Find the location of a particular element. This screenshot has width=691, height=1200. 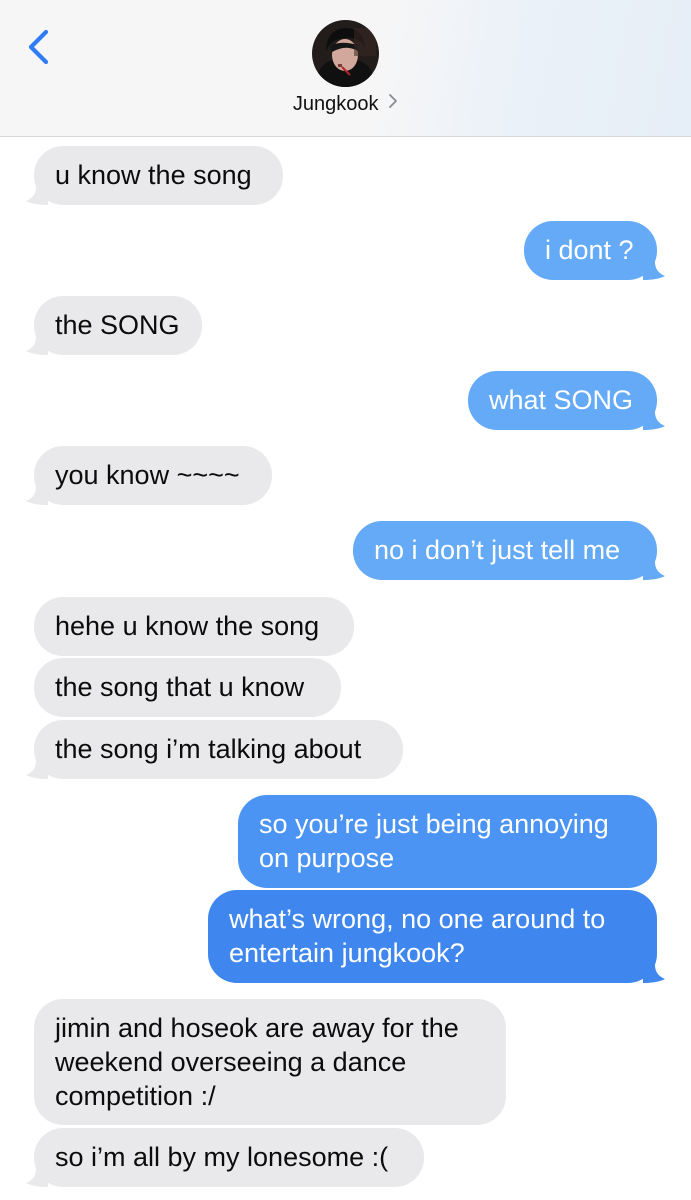

message-text: i dont ? is located at coordinates (589, 250).